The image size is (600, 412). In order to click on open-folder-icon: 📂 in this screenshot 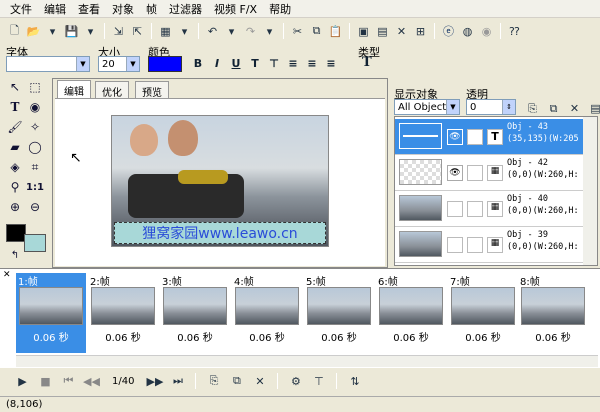, I will do `click(33, 31)`.